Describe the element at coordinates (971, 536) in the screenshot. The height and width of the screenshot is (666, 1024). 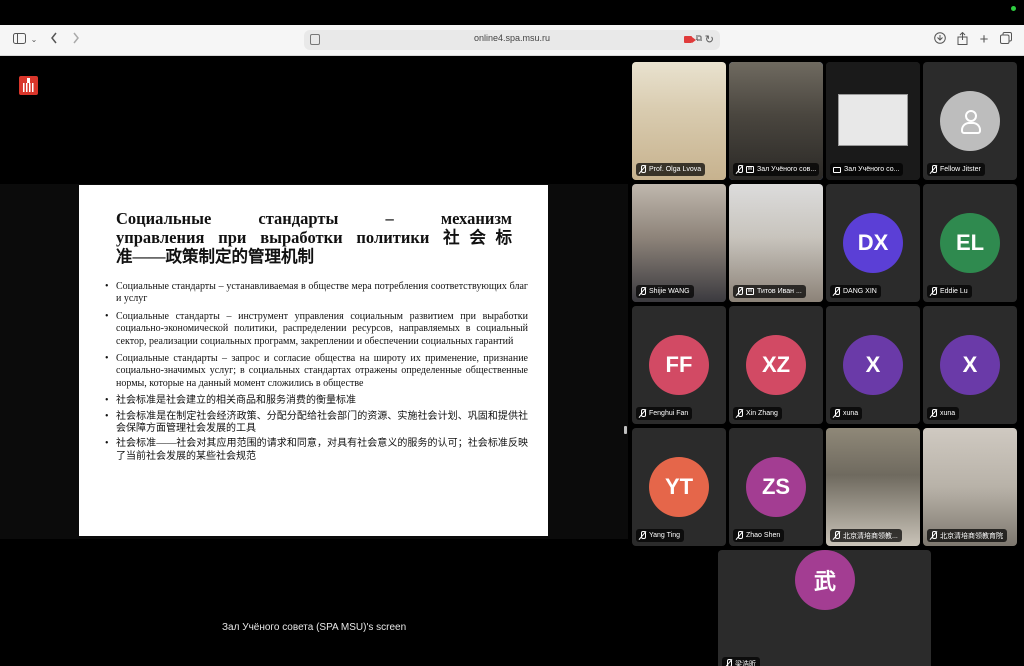
I see `participant-name: 北京清培商领教育院` at that location.